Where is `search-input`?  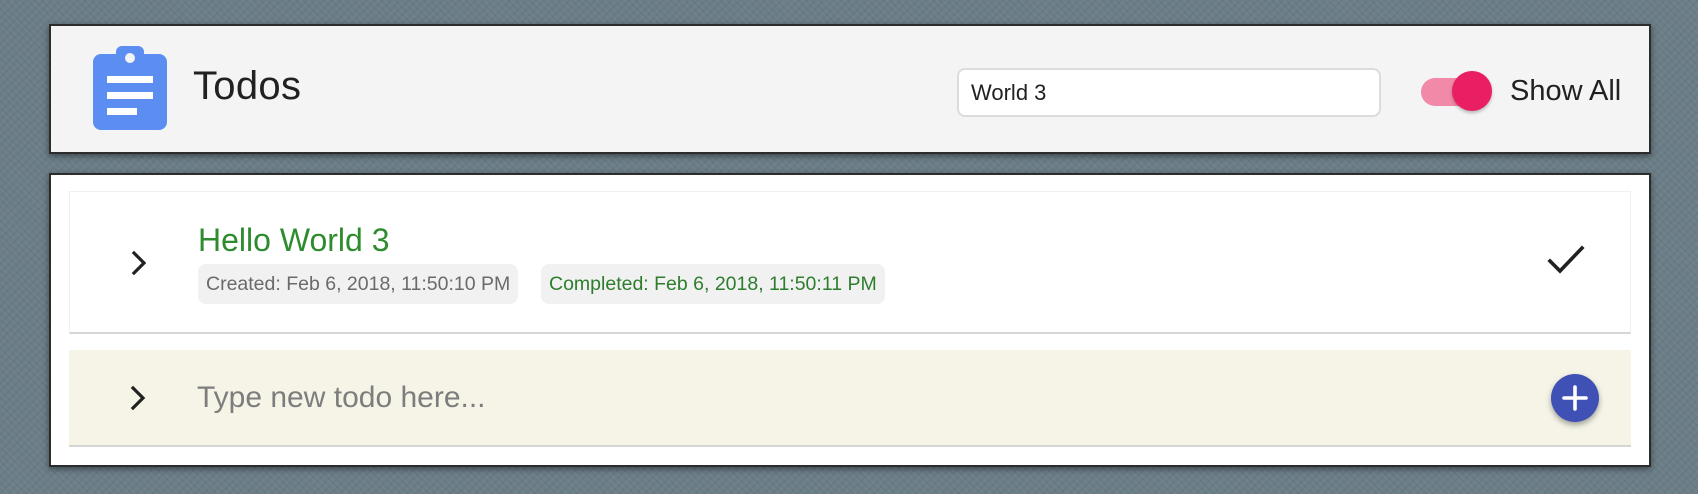 search-input is located at coordinates (1169, 92).